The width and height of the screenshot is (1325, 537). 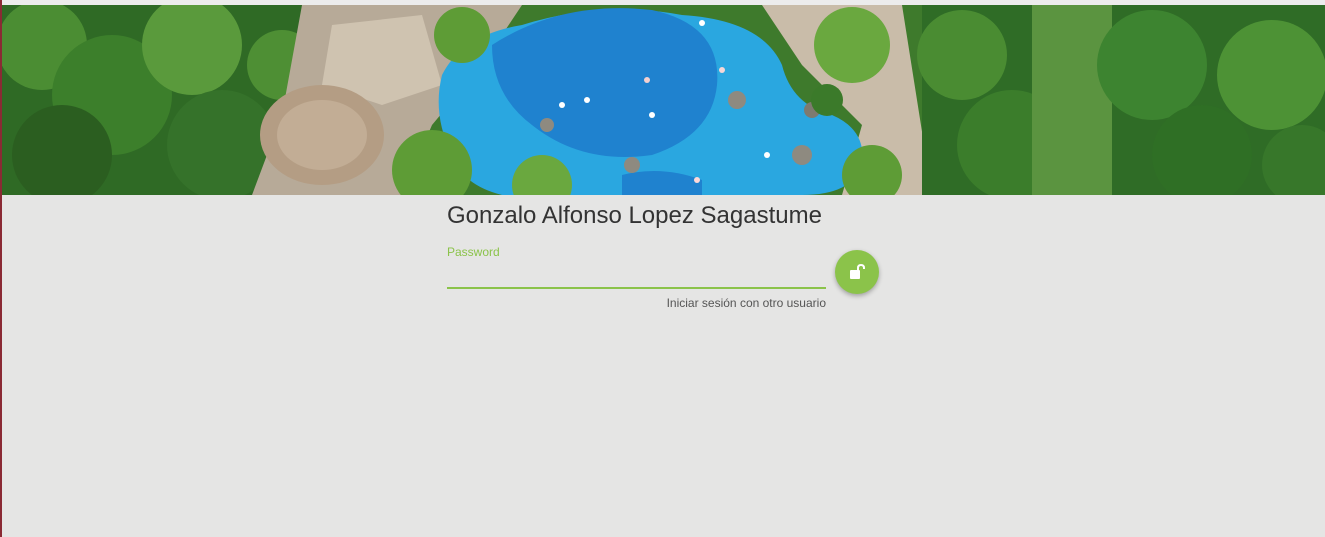 What do you see at coordinates (636, 303) in the screenshot?
I see `switch-user-link: Iniciar sesión con otro usuario` at bounding box center [636, 303].